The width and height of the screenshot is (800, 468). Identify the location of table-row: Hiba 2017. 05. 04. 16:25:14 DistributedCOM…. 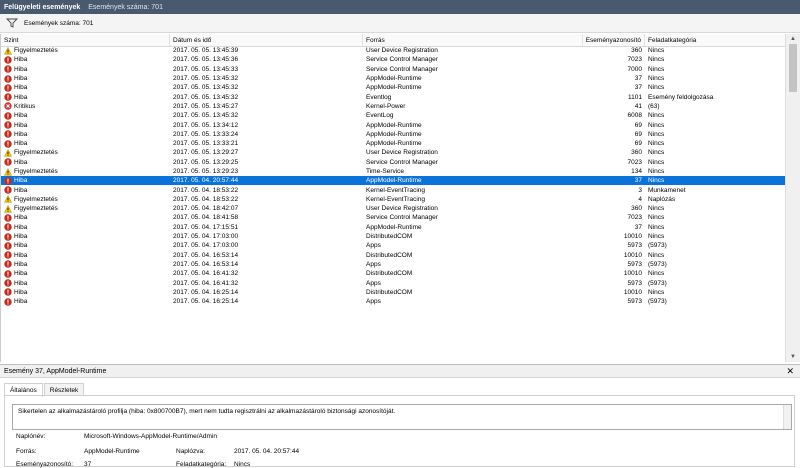
(393, 292).